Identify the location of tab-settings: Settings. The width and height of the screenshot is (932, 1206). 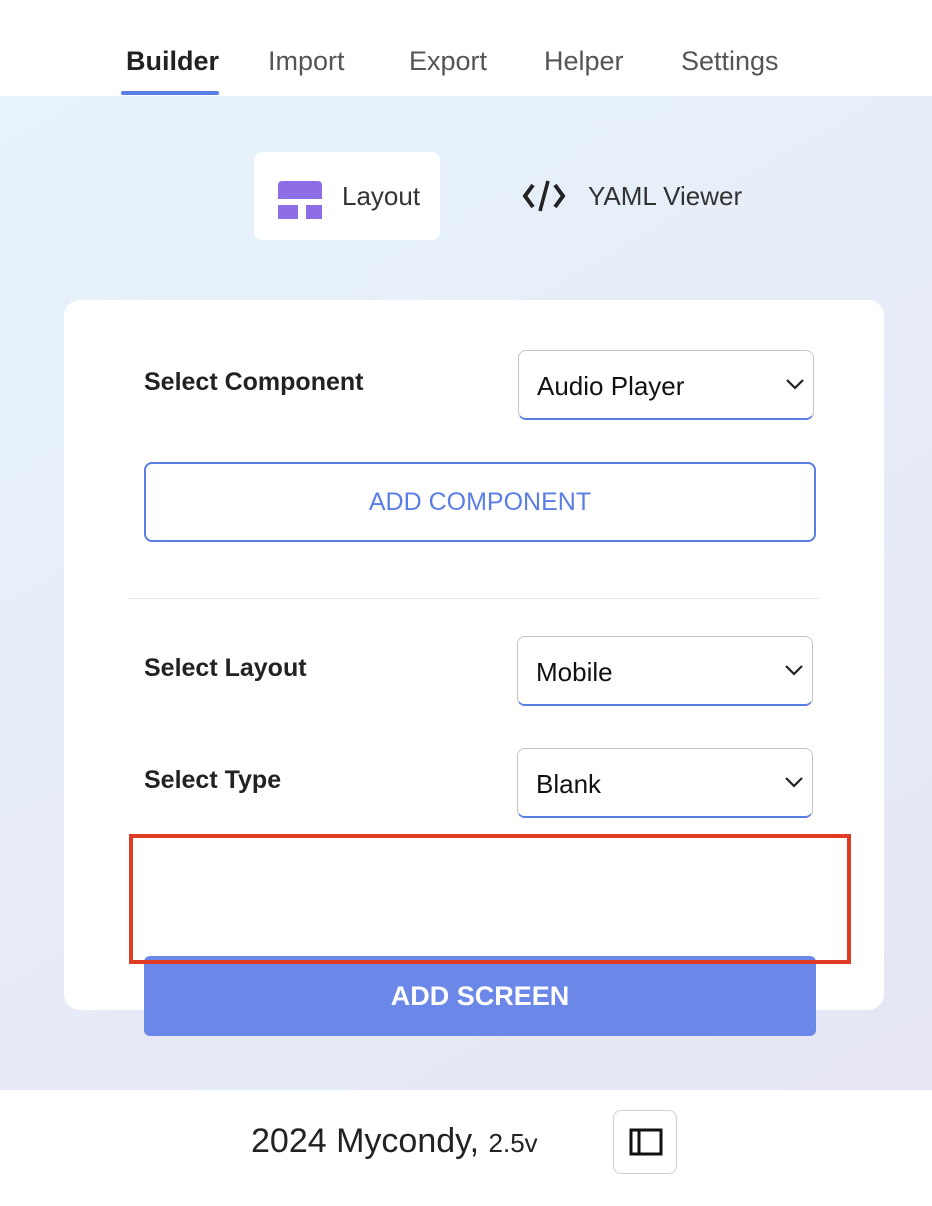
(730, 61).